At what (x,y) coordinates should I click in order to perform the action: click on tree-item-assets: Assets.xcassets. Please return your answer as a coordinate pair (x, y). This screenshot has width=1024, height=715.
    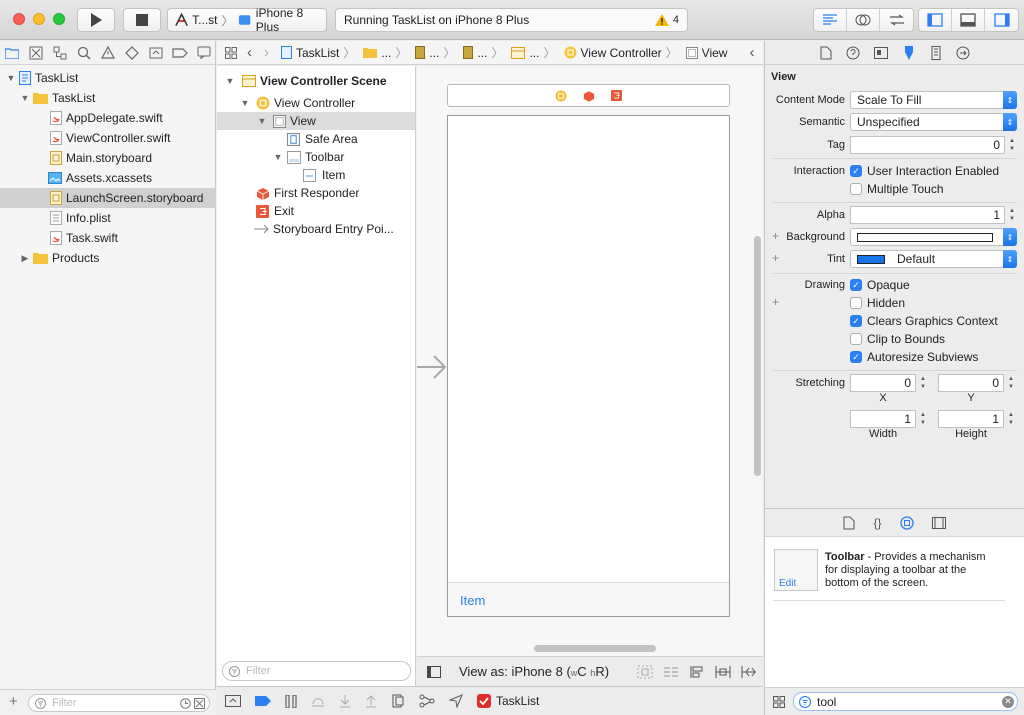
    Looking at the image, I should click on (108, 178).